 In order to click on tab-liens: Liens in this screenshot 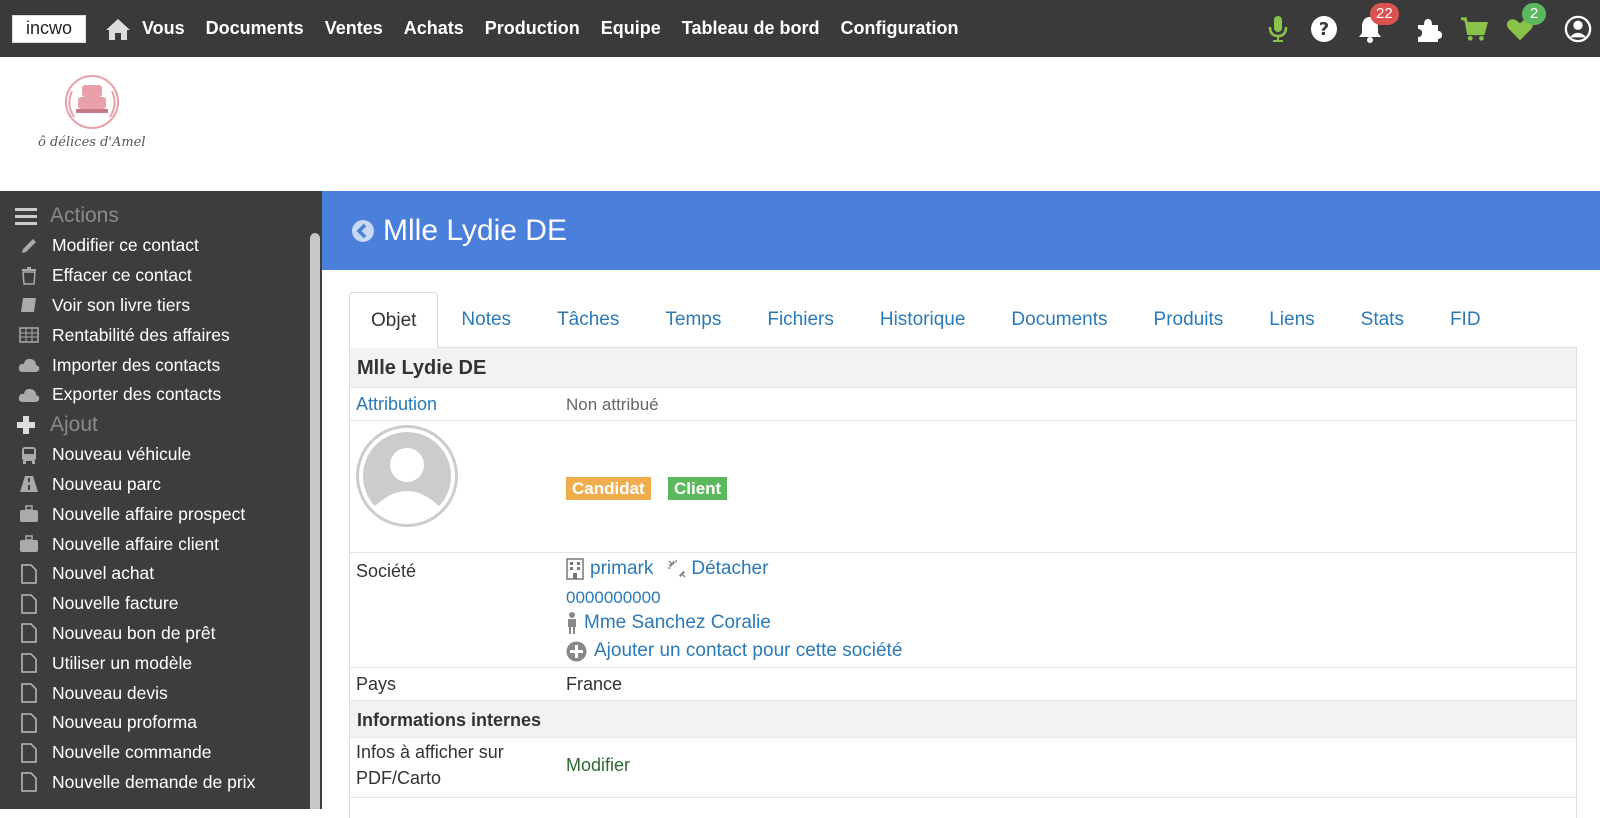, I will do `click(1291, 320)`.